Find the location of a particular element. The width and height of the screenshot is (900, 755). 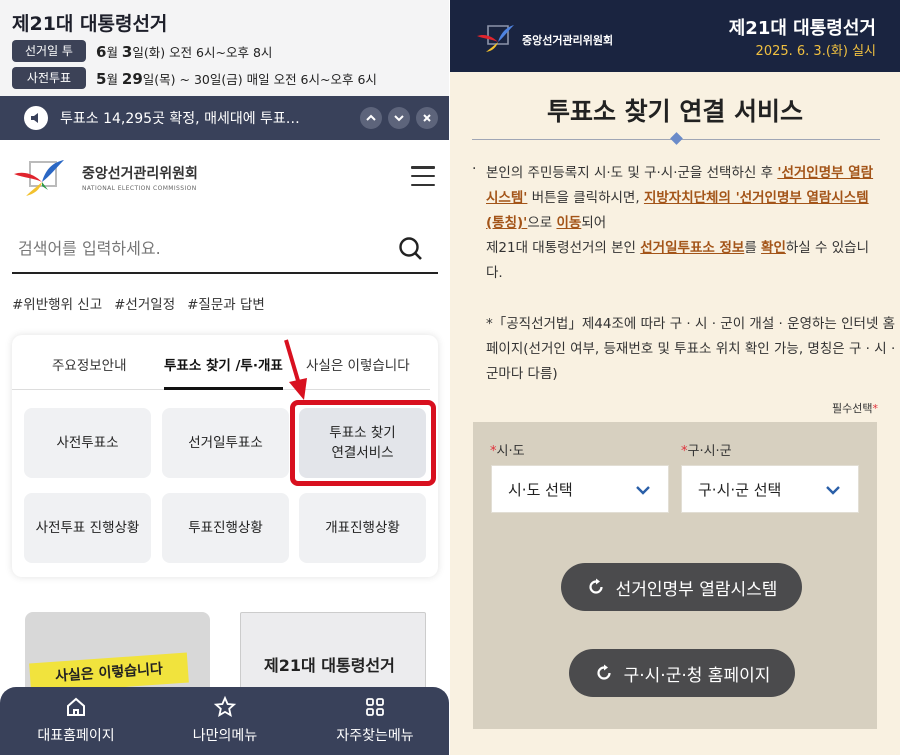

schedule-badge: 사전투표 is located at coordinates (49, 78).